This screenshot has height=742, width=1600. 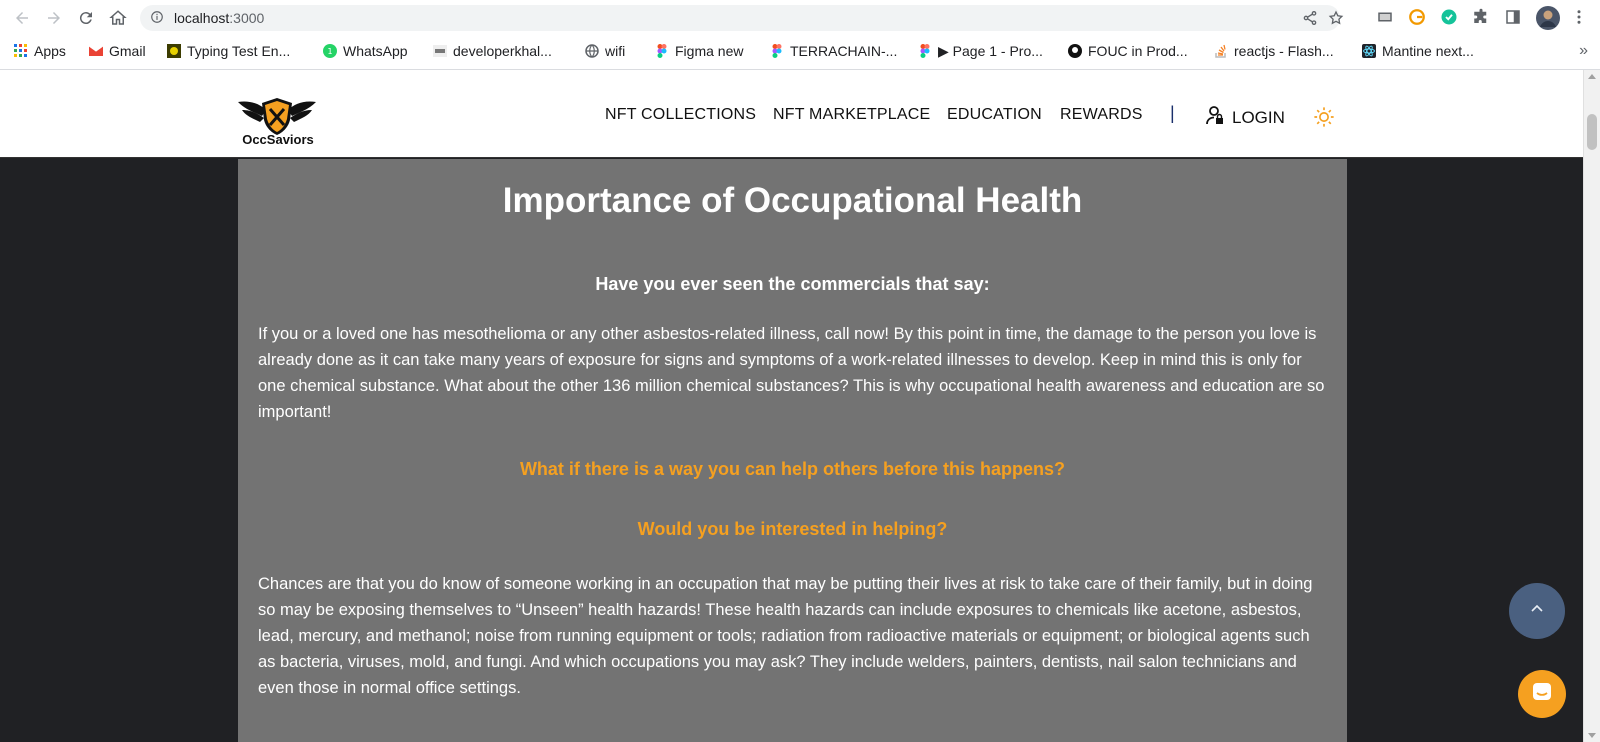 What do you see at coordinates (1101, 115) in the screenshot?
I see `nav-rewards: REWARDS` at bounding box center [1101, 115].